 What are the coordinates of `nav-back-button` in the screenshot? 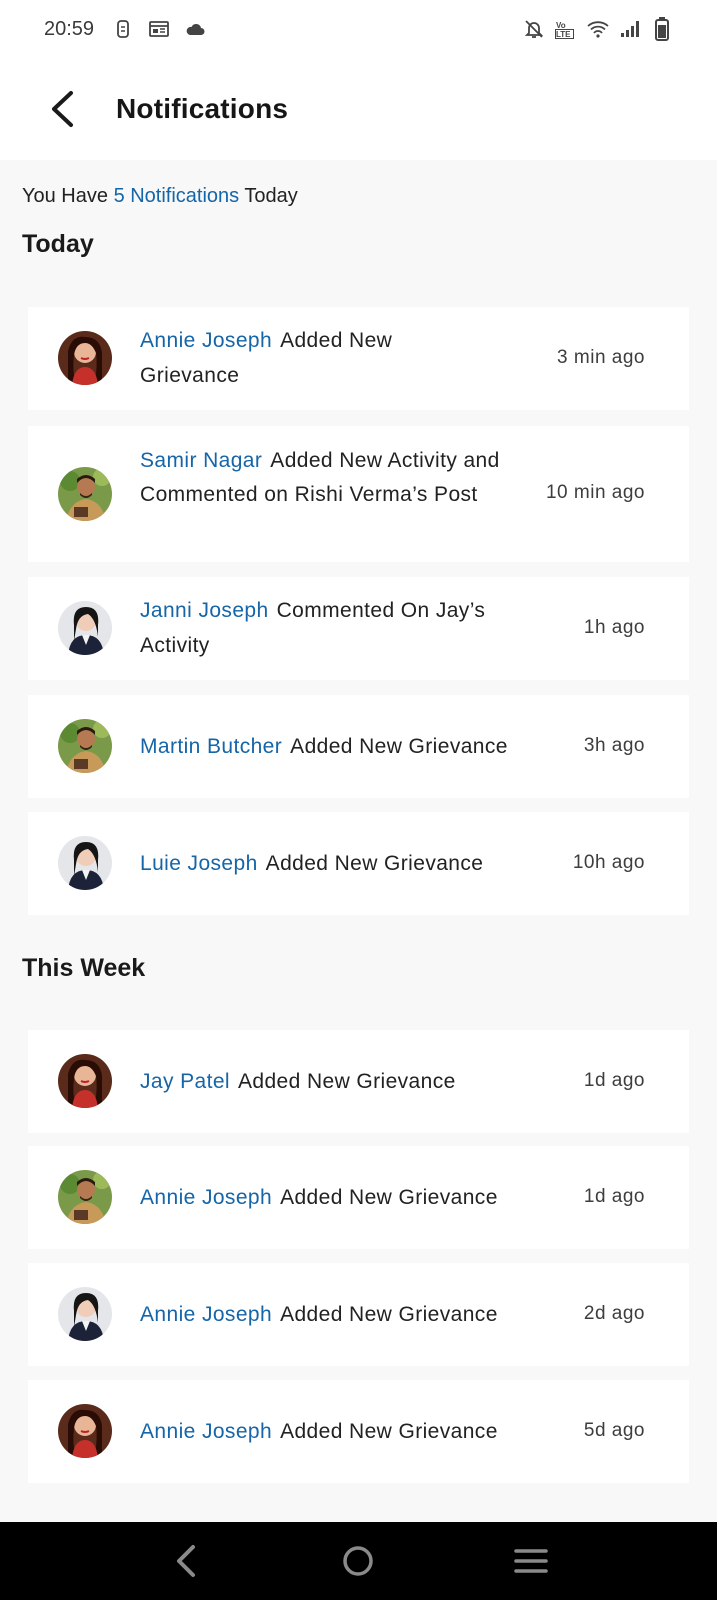 It's located at (186, 1561).